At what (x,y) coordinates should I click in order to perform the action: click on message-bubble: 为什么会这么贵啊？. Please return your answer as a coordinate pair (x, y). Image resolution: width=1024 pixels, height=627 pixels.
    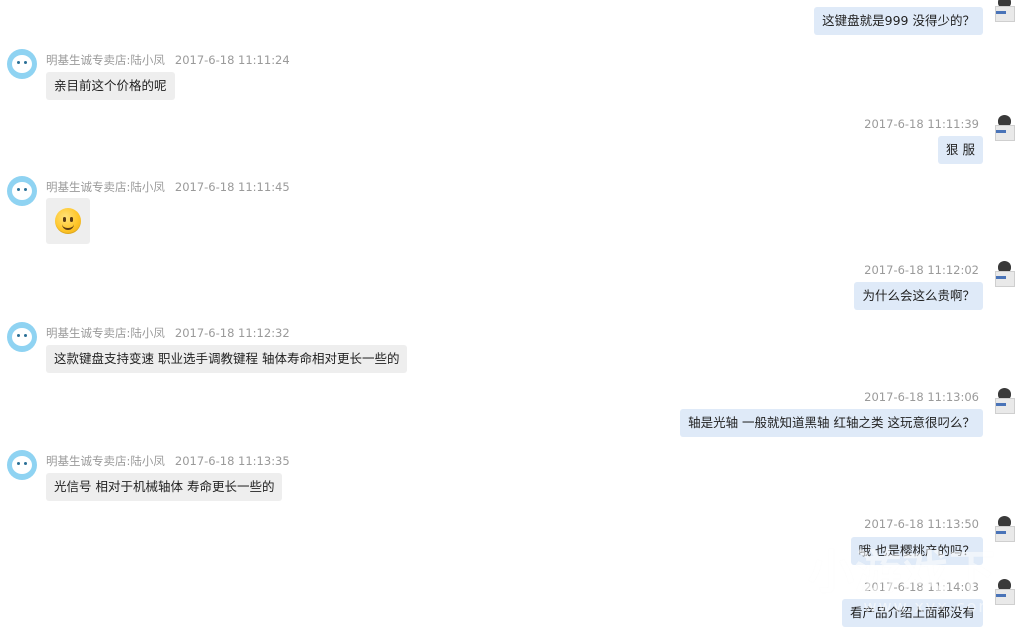
    Looking at the image, I should click on (918, 296).